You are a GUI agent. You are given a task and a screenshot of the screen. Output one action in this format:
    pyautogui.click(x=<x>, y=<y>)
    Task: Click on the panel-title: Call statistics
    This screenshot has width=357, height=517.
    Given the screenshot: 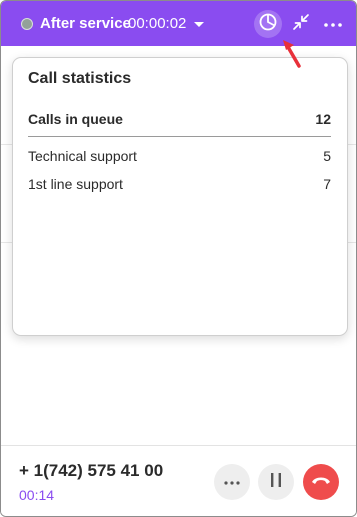 What is the action you would take?
    pyautogui.click(x=80, y=78)
    